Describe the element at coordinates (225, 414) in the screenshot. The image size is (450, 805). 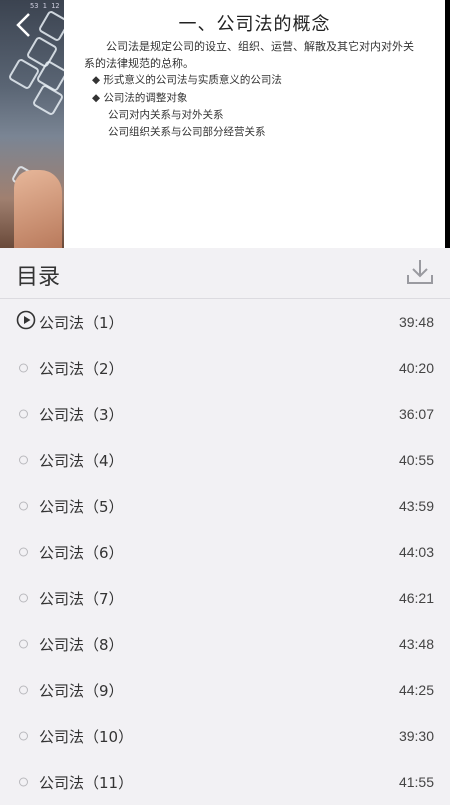
I see `episode-row: 公司法（3） 36:07` at that location.